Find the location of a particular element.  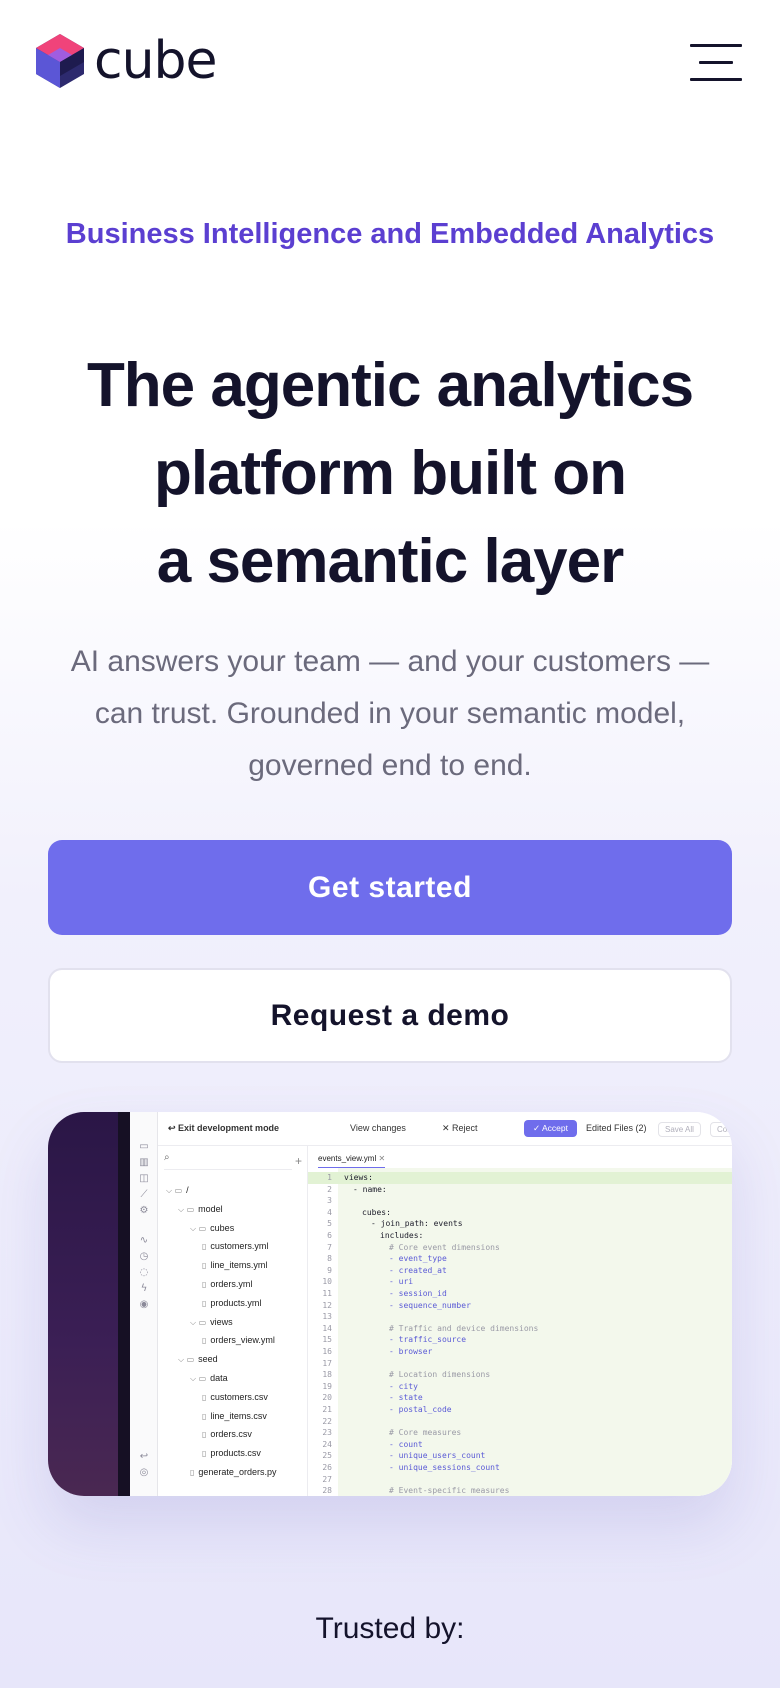

tree-file: ▯ line_items.yml is located at coordinates (234, 1265).